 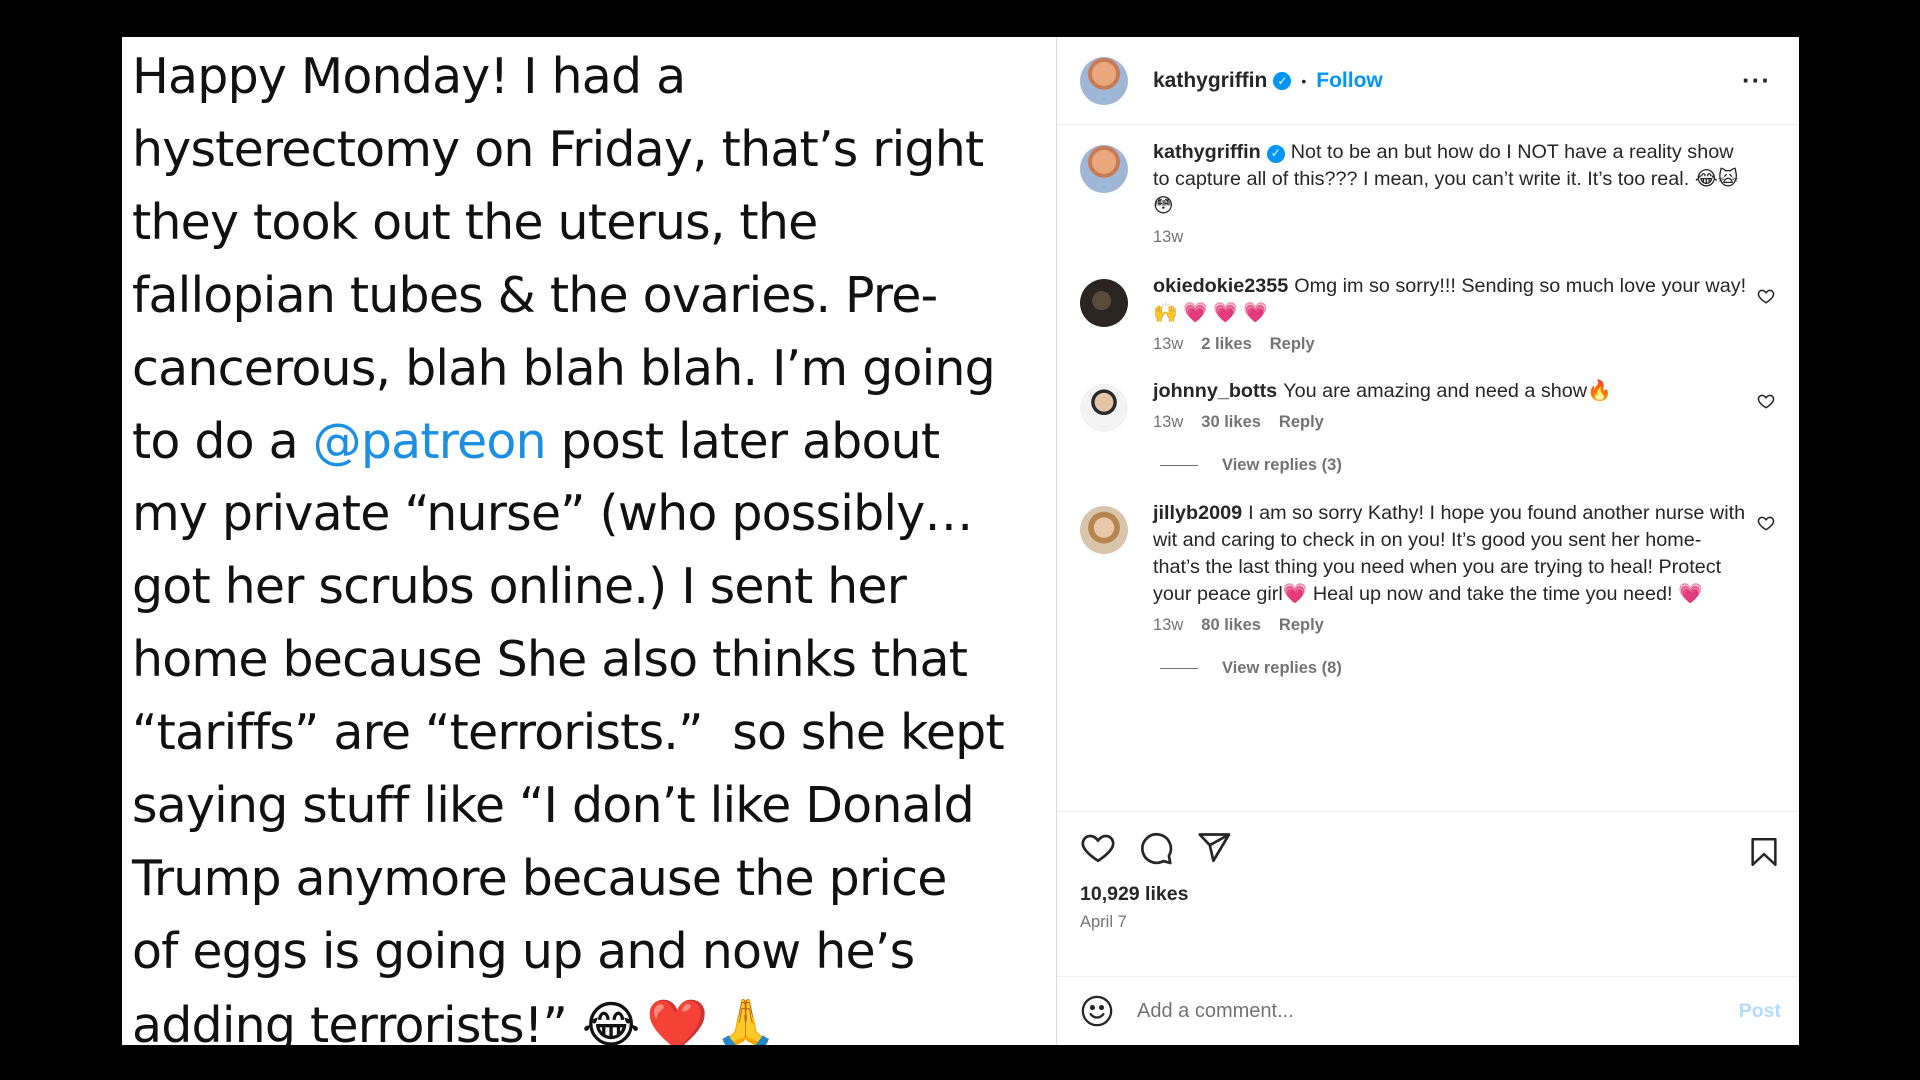 I want to click on post-date: April 7, so click(x=1429, y=922).